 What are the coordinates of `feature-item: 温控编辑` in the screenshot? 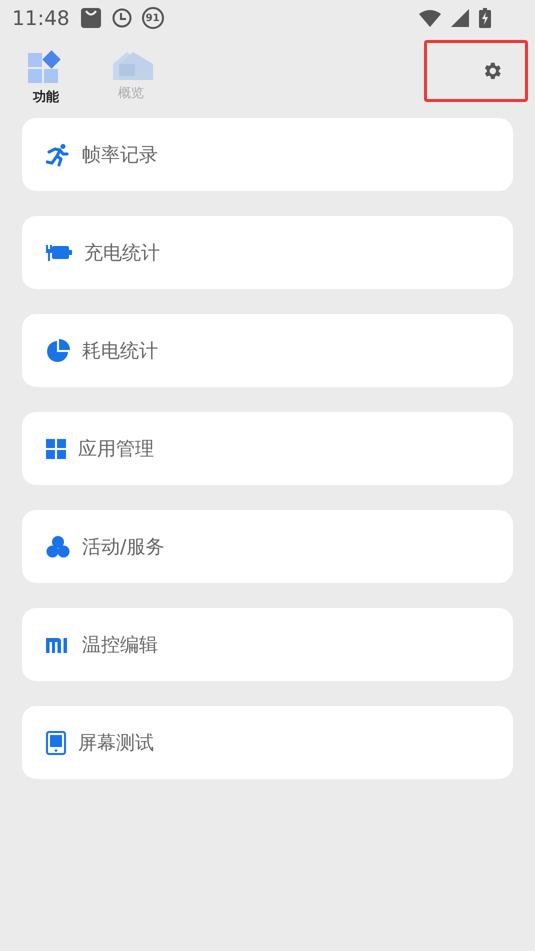 It's located at (267, 644).